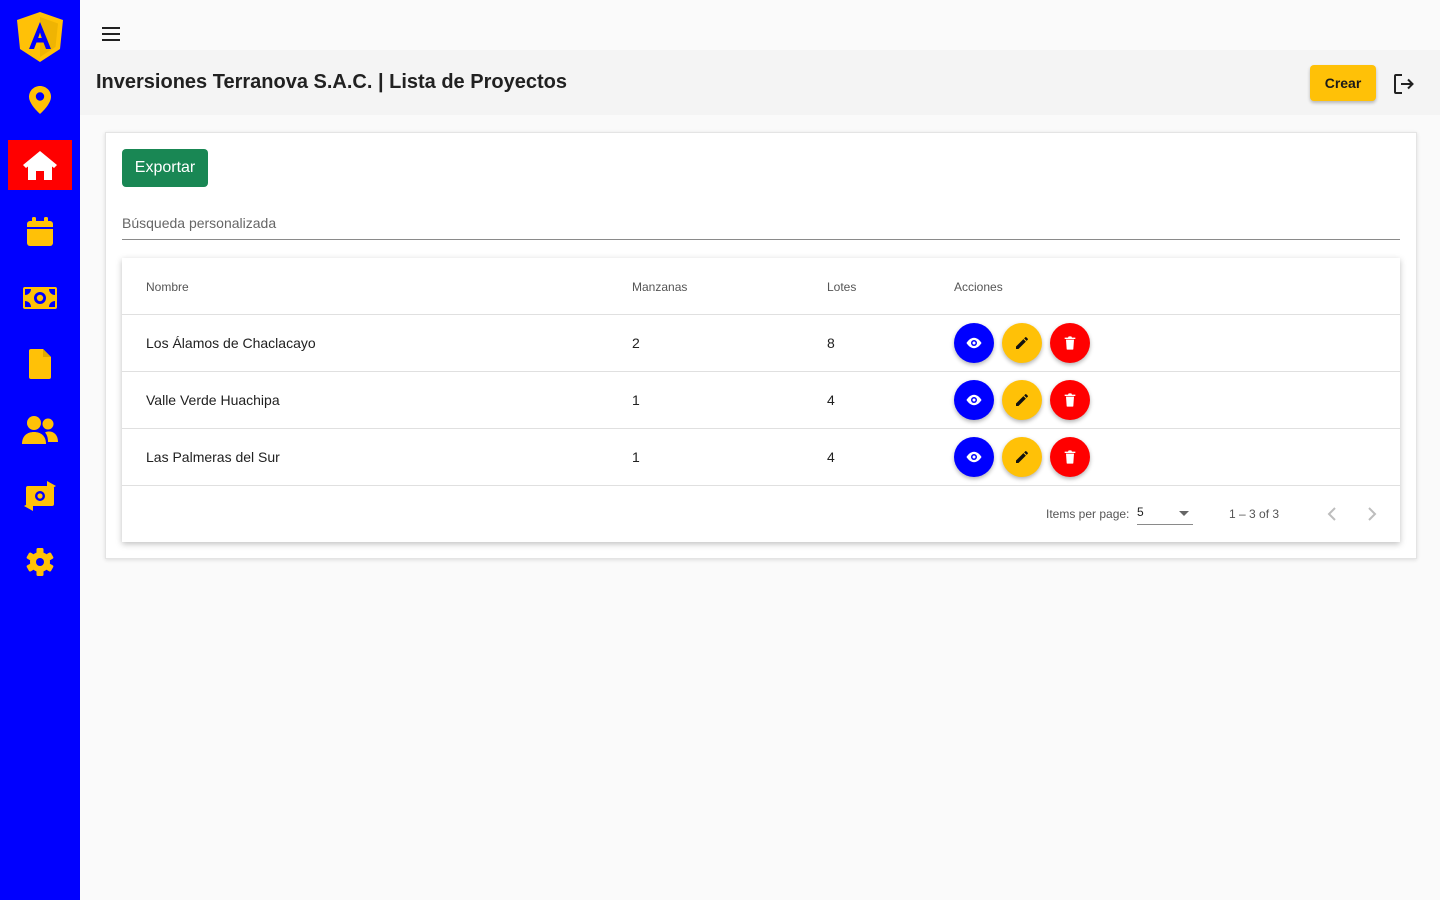 The width and height of the screenshot is (1440, 900). I want to click on sidebar, so click(40, 450).